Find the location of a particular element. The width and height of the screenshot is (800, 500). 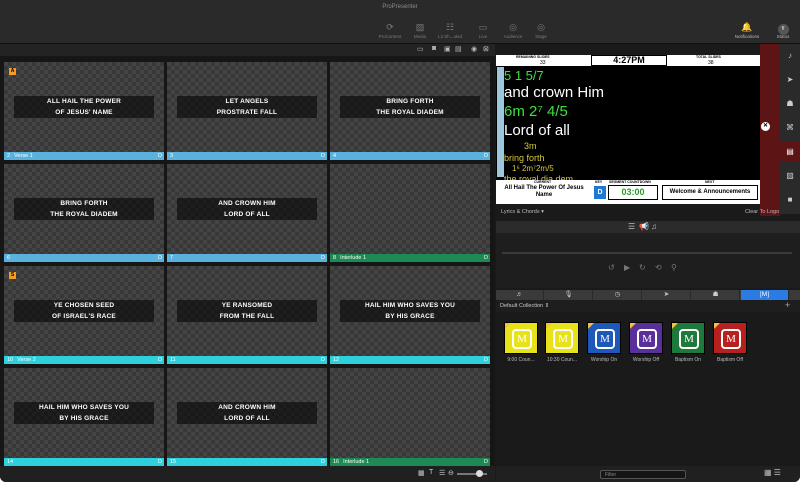

slide-text: HAIL HIM WHO SAVES YOU BY HIS GRACE is located at coordinates (84, 413).